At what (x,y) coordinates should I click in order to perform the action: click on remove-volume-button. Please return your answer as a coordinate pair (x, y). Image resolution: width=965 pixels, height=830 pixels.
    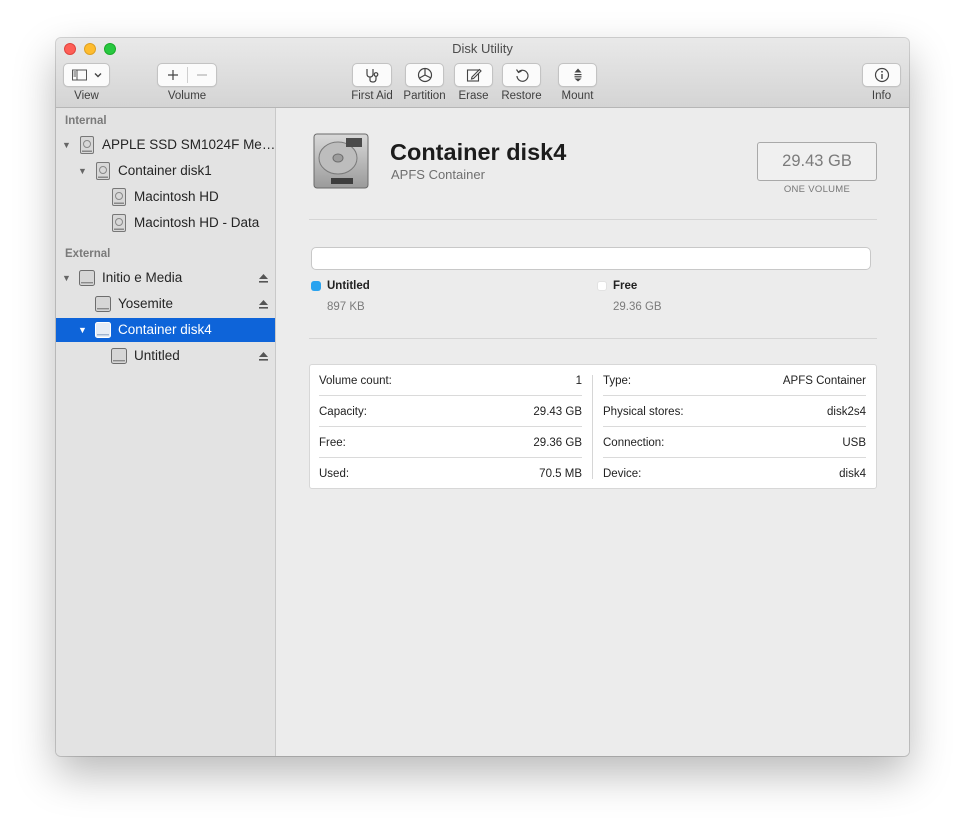
    Looking at the image, I should click on (201, 75).